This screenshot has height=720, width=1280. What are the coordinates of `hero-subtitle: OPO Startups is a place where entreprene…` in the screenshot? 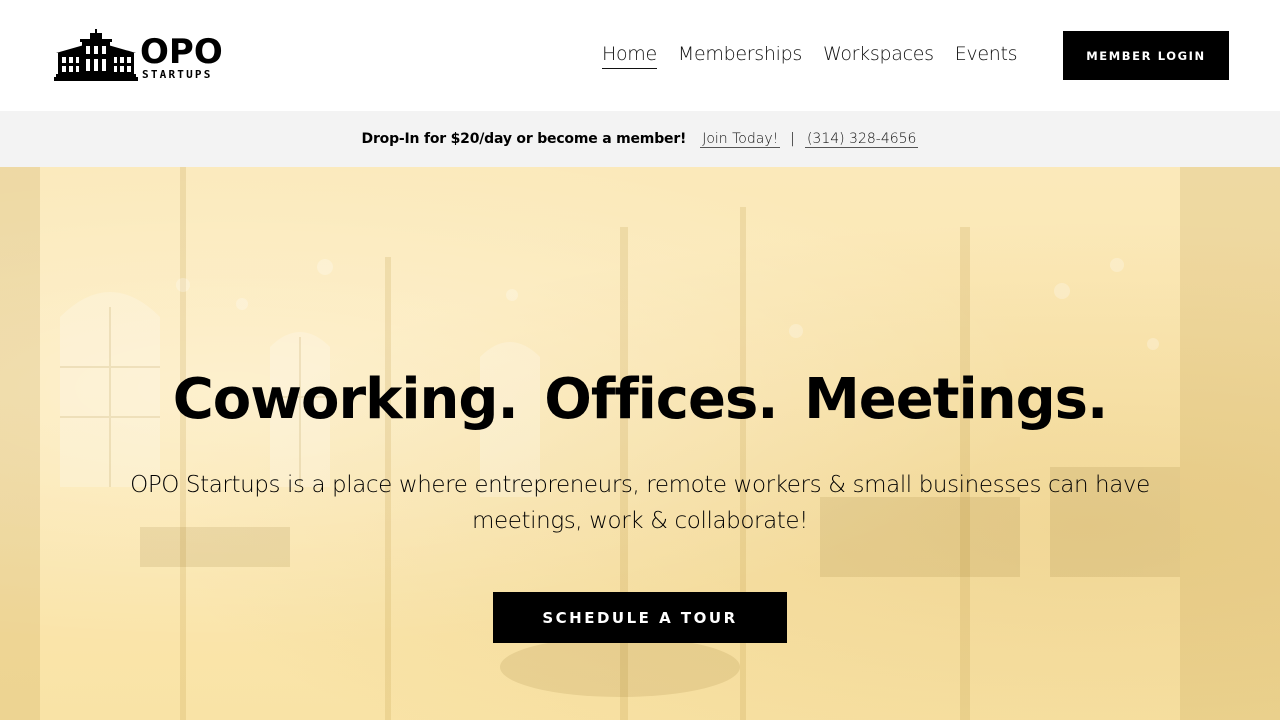 It's located at (640, 503).